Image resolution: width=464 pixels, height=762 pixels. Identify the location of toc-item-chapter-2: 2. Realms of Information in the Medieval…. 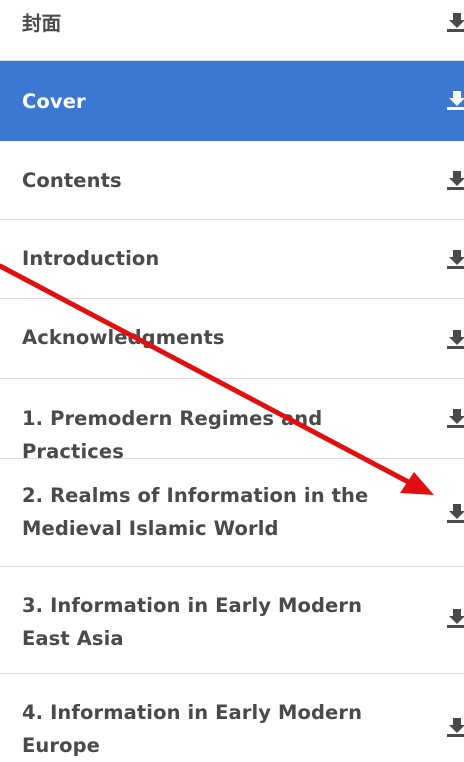
(232, 513).